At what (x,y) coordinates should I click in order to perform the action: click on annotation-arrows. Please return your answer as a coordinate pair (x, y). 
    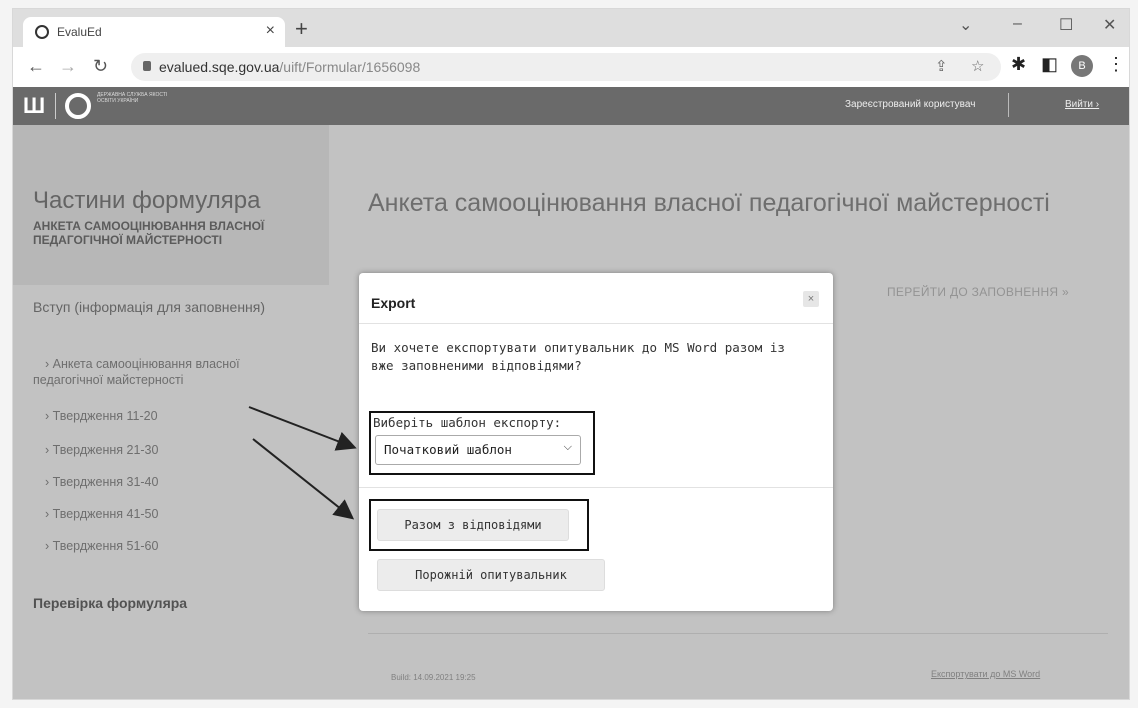
    Looking at the image, I should click on (302, 463).